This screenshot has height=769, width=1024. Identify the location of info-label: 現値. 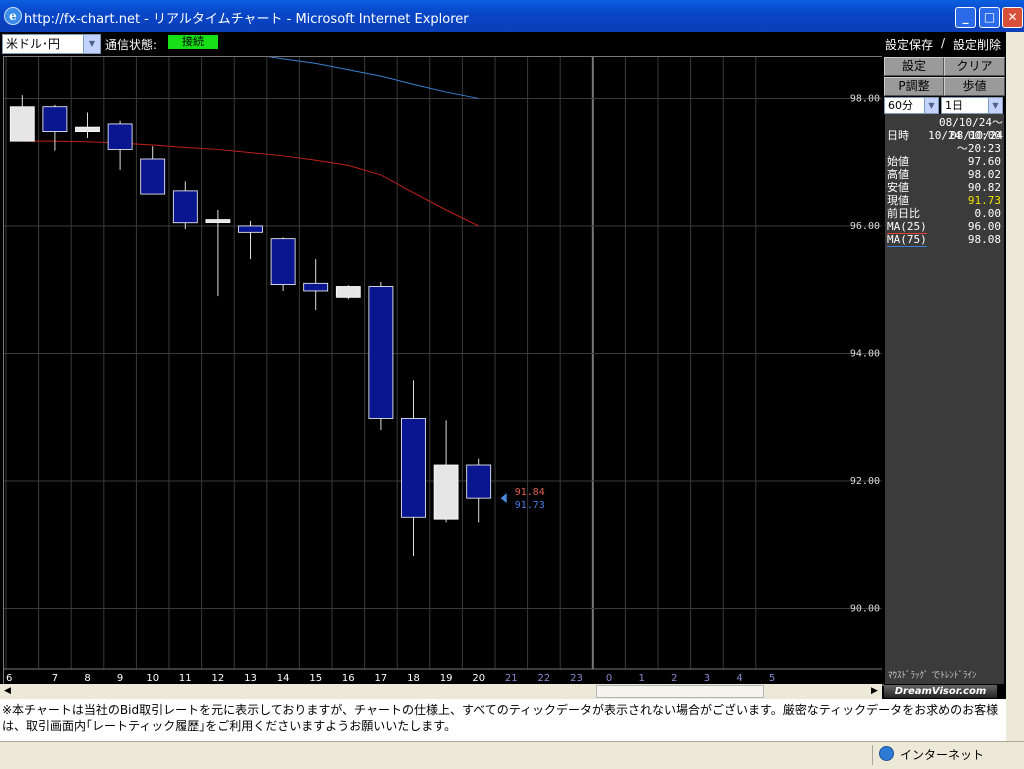
(898, 200).